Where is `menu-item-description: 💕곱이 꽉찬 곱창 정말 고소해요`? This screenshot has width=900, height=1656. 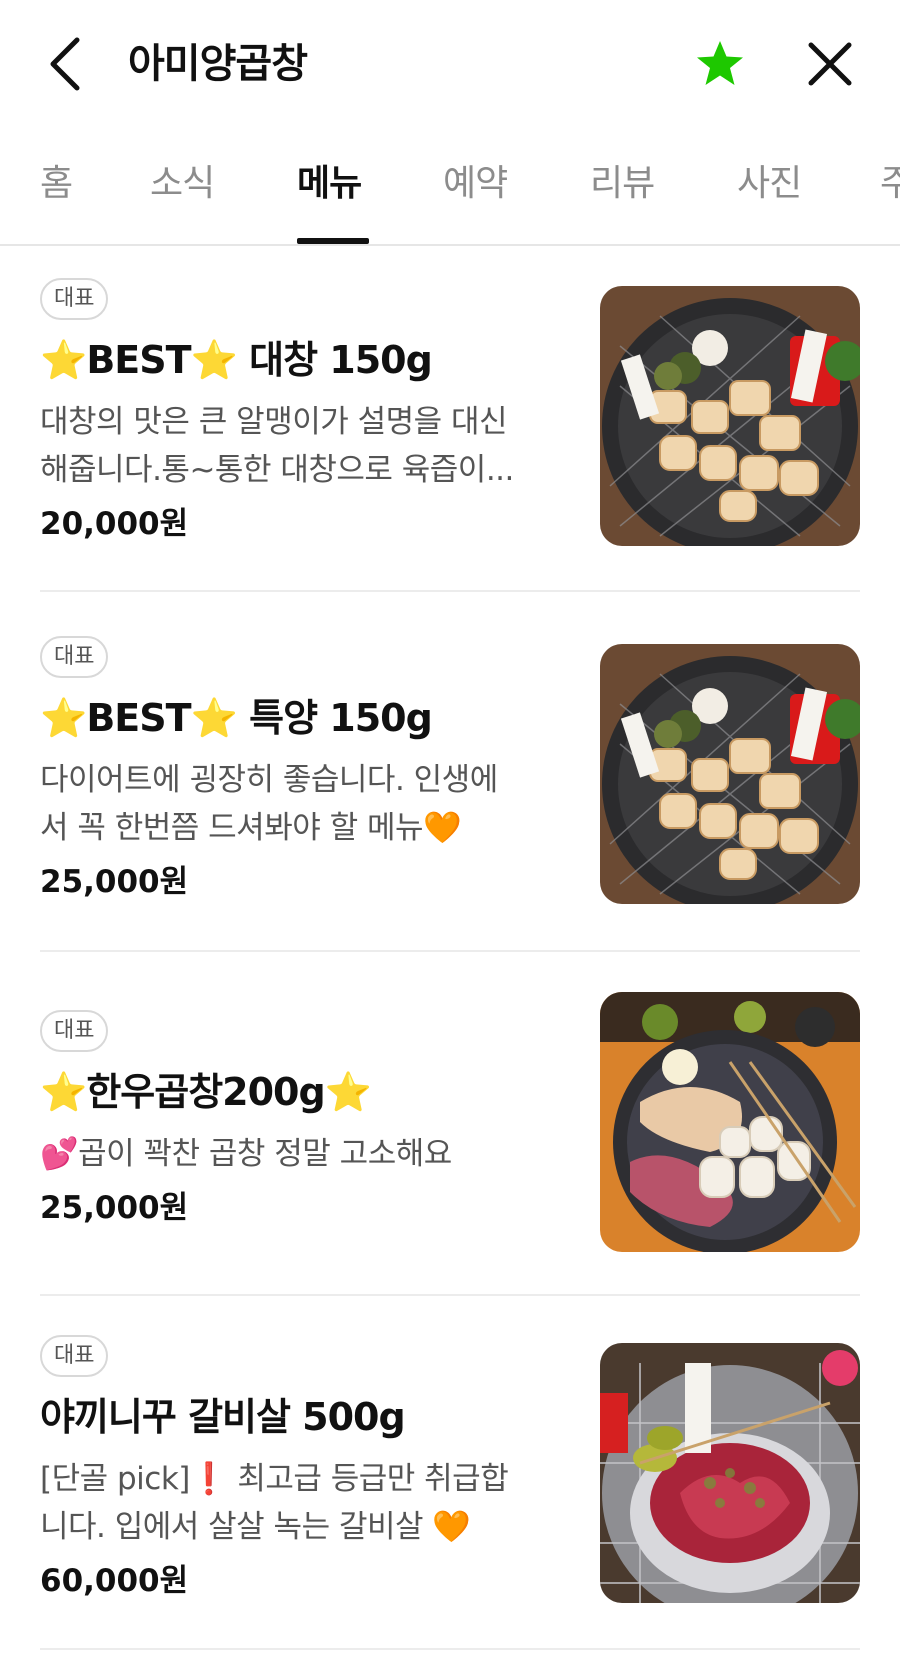
menu-item-description: 💕곱이 꽉찬 곱창 정말 고소해요 is located at coordinates (246, 1154).